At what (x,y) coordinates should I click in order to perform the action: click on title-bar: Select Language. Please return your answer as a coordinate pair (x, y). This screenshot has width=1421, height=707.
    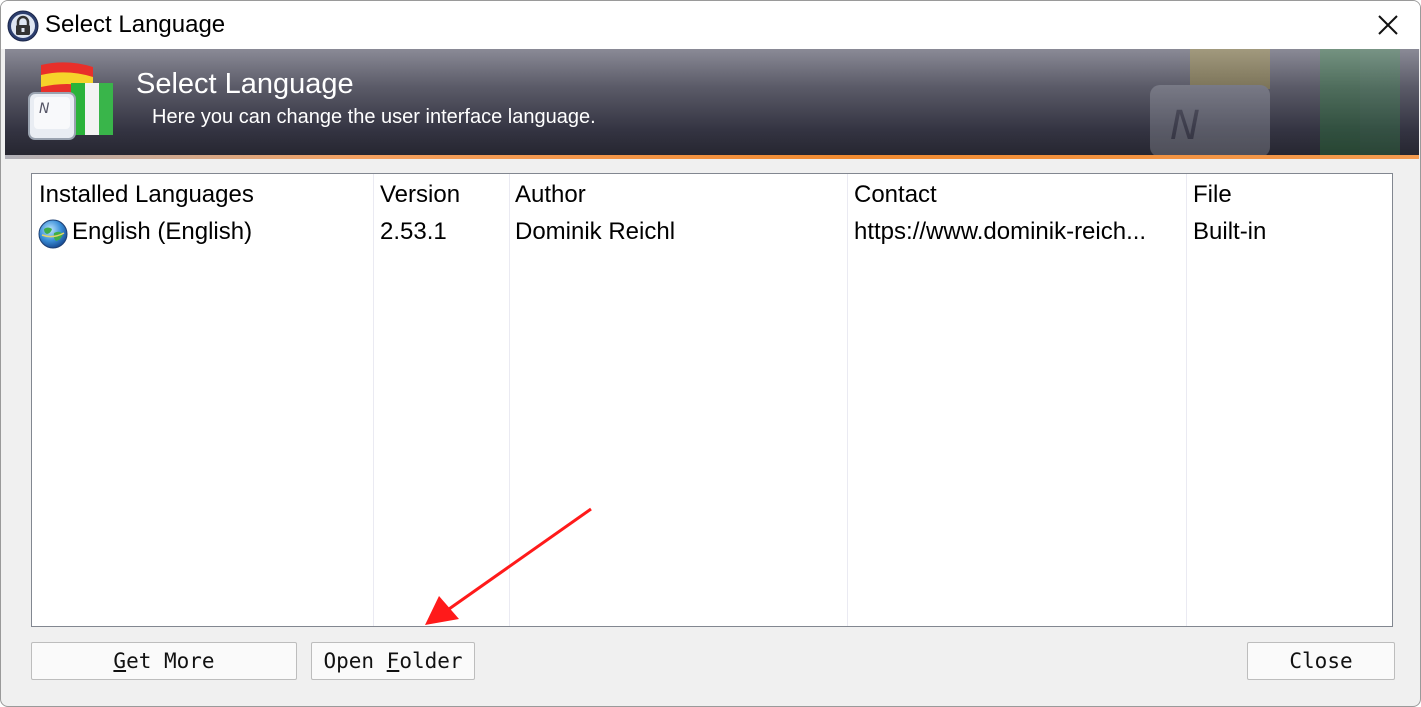
    Looking at the image, I should click on (710, 25).